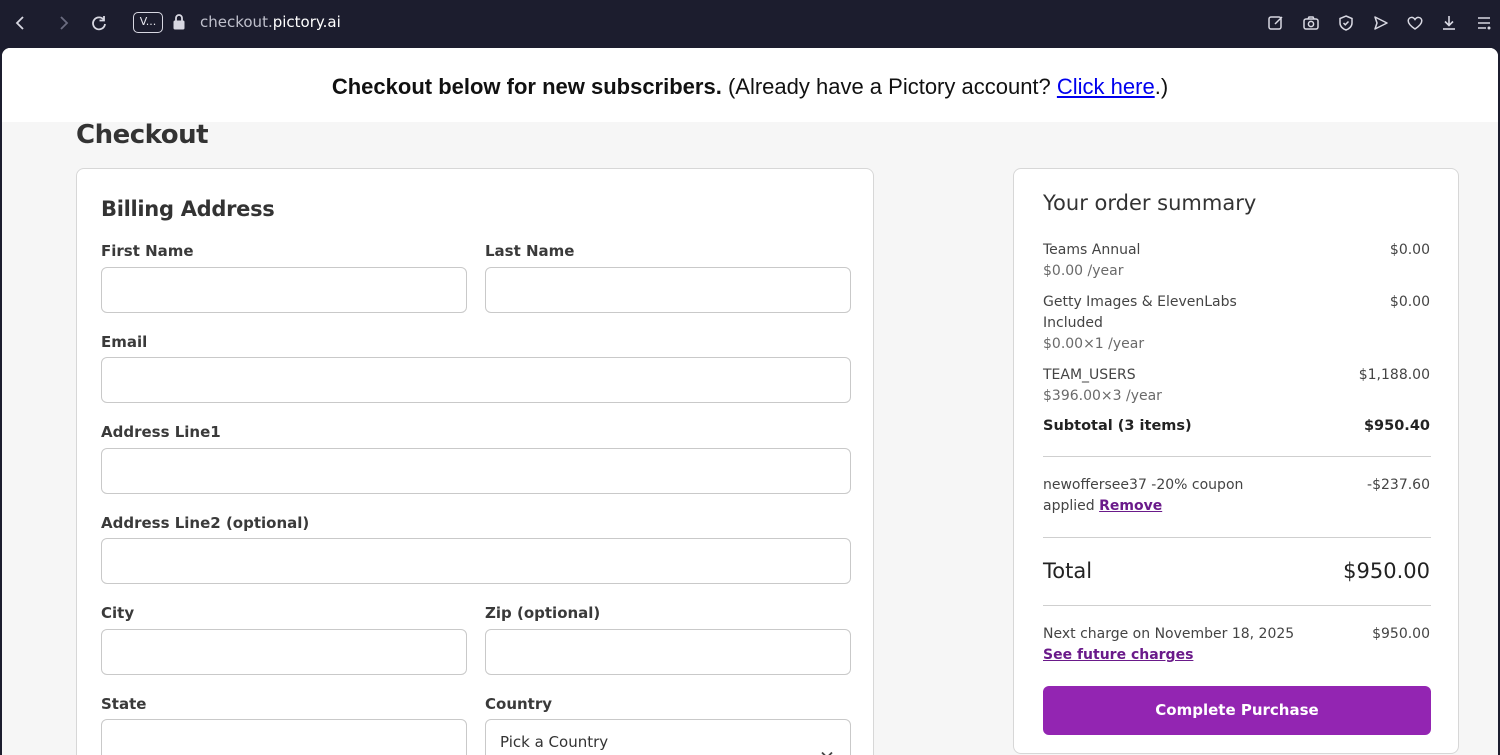 The width and height of the screenshot is (1500, 755). What do you see at coordinates (1449, 23) in the screenshot?
I see `download-icon` at bounding box center [1449, 23].